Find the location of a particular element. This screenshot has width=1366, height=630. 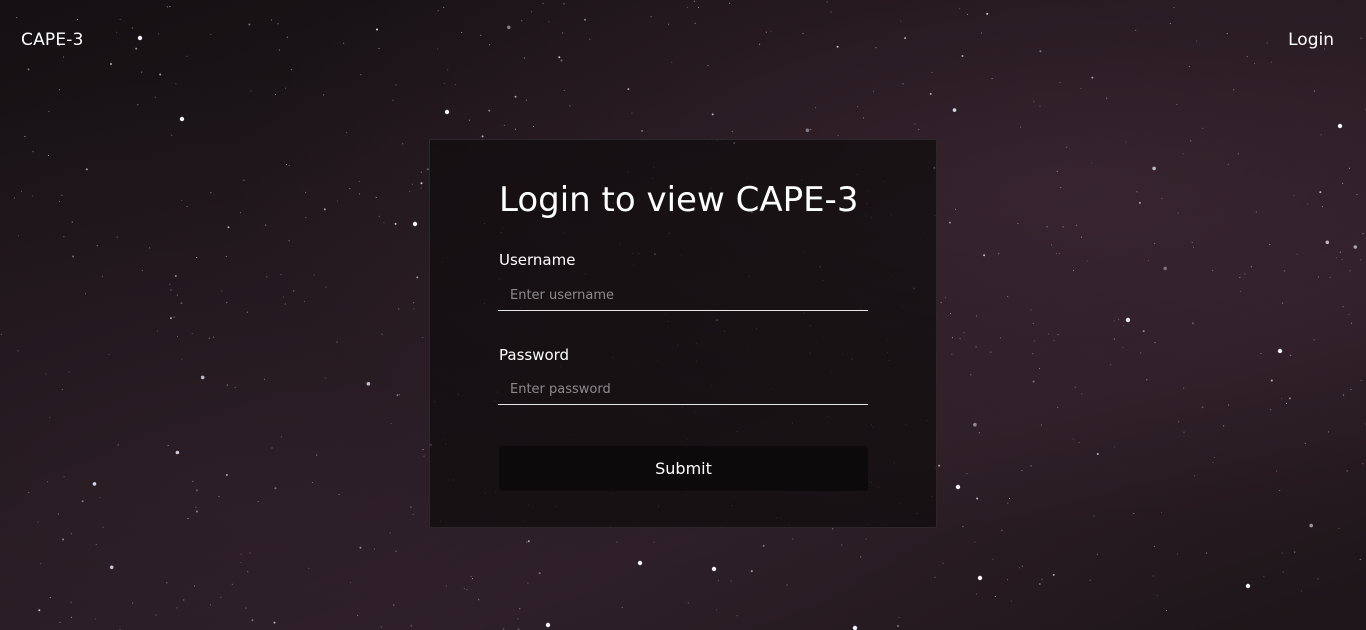

nav-login-link: Login is located at coordinates (1311, 40).